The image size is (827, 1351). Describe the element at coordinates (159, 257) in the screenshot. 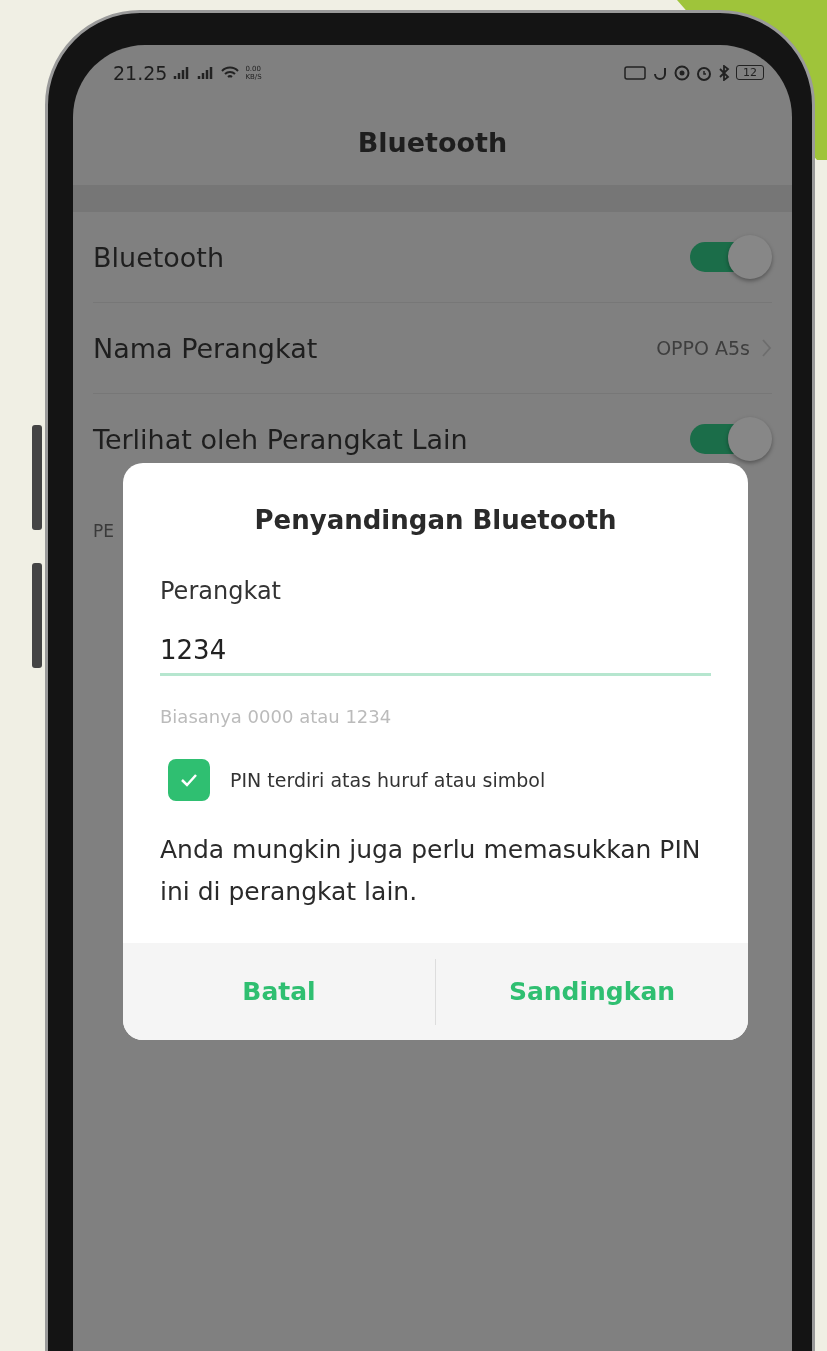

I see `setting-label: Bluetooth` at that location.